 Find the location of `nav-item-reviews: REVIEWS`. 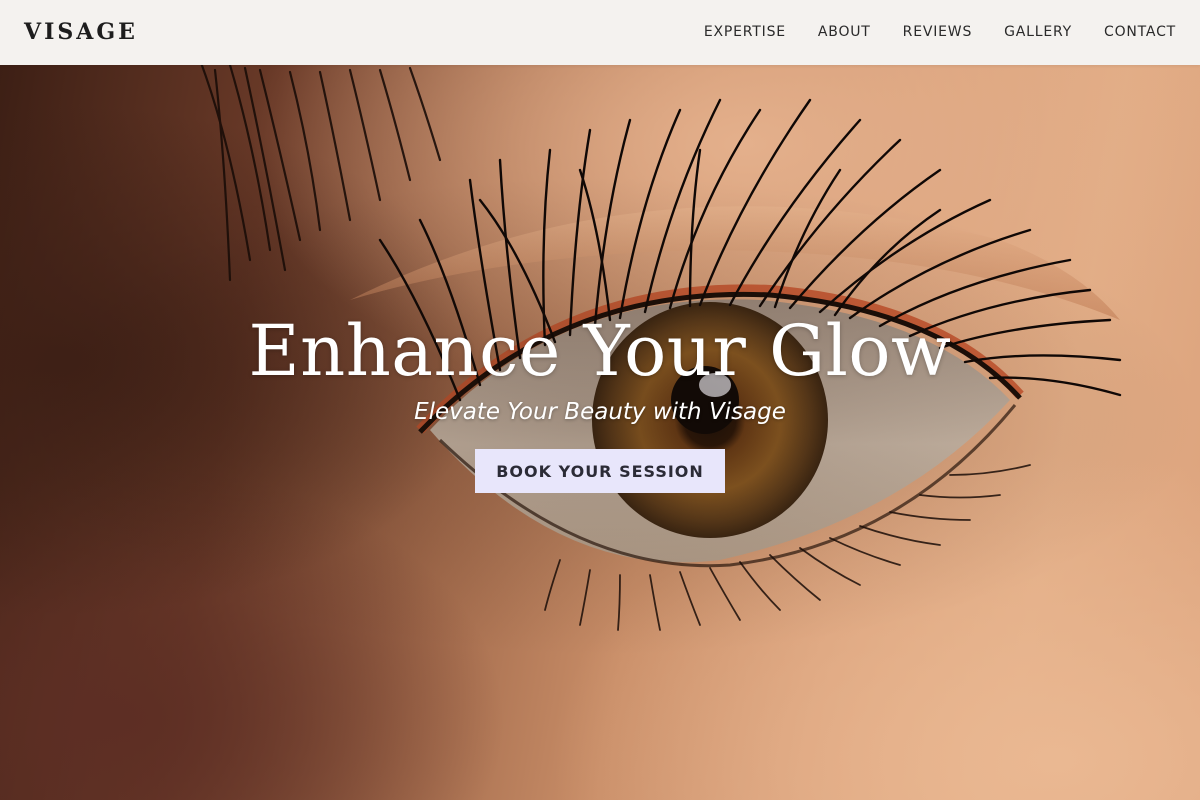

nav-item-reviews: REVIEWS is located at coordinates (937, 32).